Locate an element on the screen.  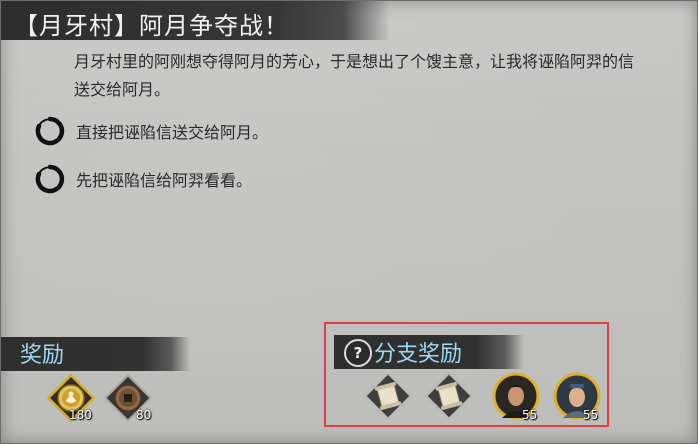
option-label: 先把诬陷信给阿羿看看。 is located at coordinates (164, 180).